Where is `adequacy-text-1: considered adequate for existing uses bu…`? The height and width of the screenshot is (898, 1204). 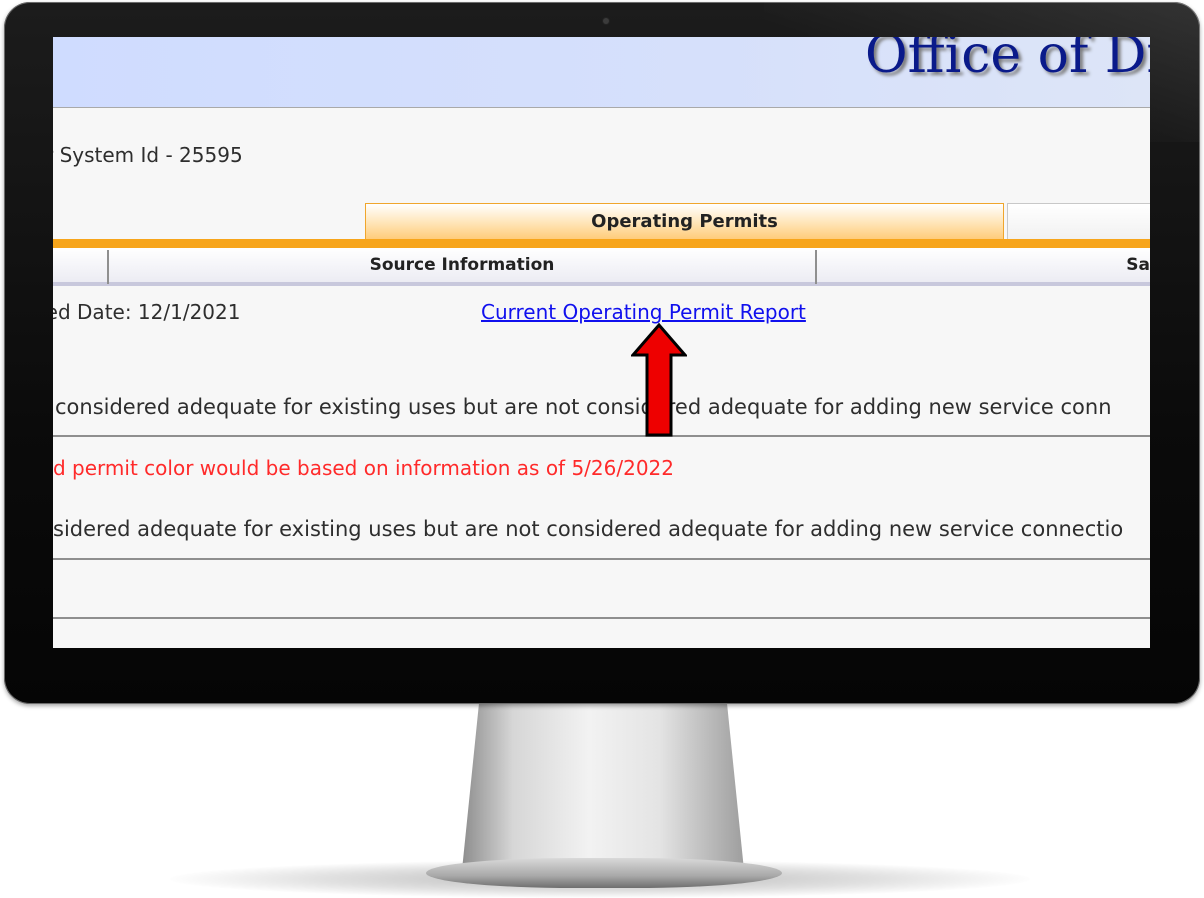
adequacy-text-1: considered adequate for existing uses bu… is located at coordinates (583, 407).